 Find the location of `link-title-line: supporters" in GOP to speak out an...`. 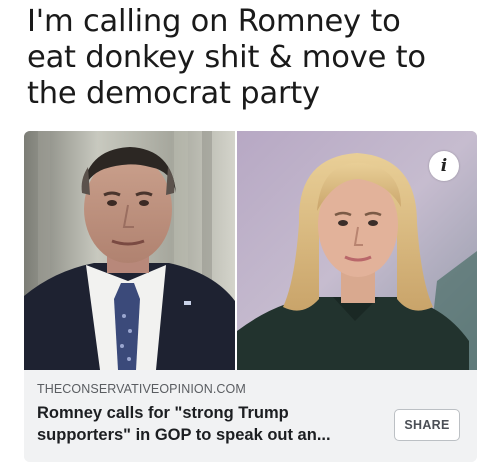

link-title-line: supporters" in GOP to speak out an... is located at coordinates (184, 435).